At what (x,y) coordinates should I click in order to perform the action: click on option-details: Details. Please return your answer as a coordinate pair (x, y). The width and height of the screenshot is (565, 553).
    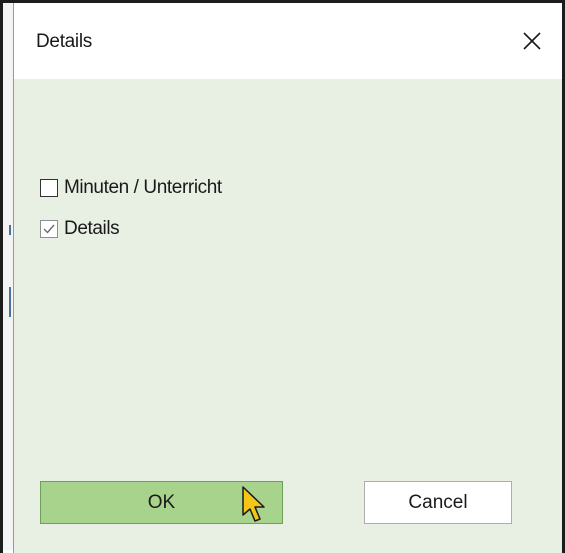
    Looking at the image, I should click on (80, 229).